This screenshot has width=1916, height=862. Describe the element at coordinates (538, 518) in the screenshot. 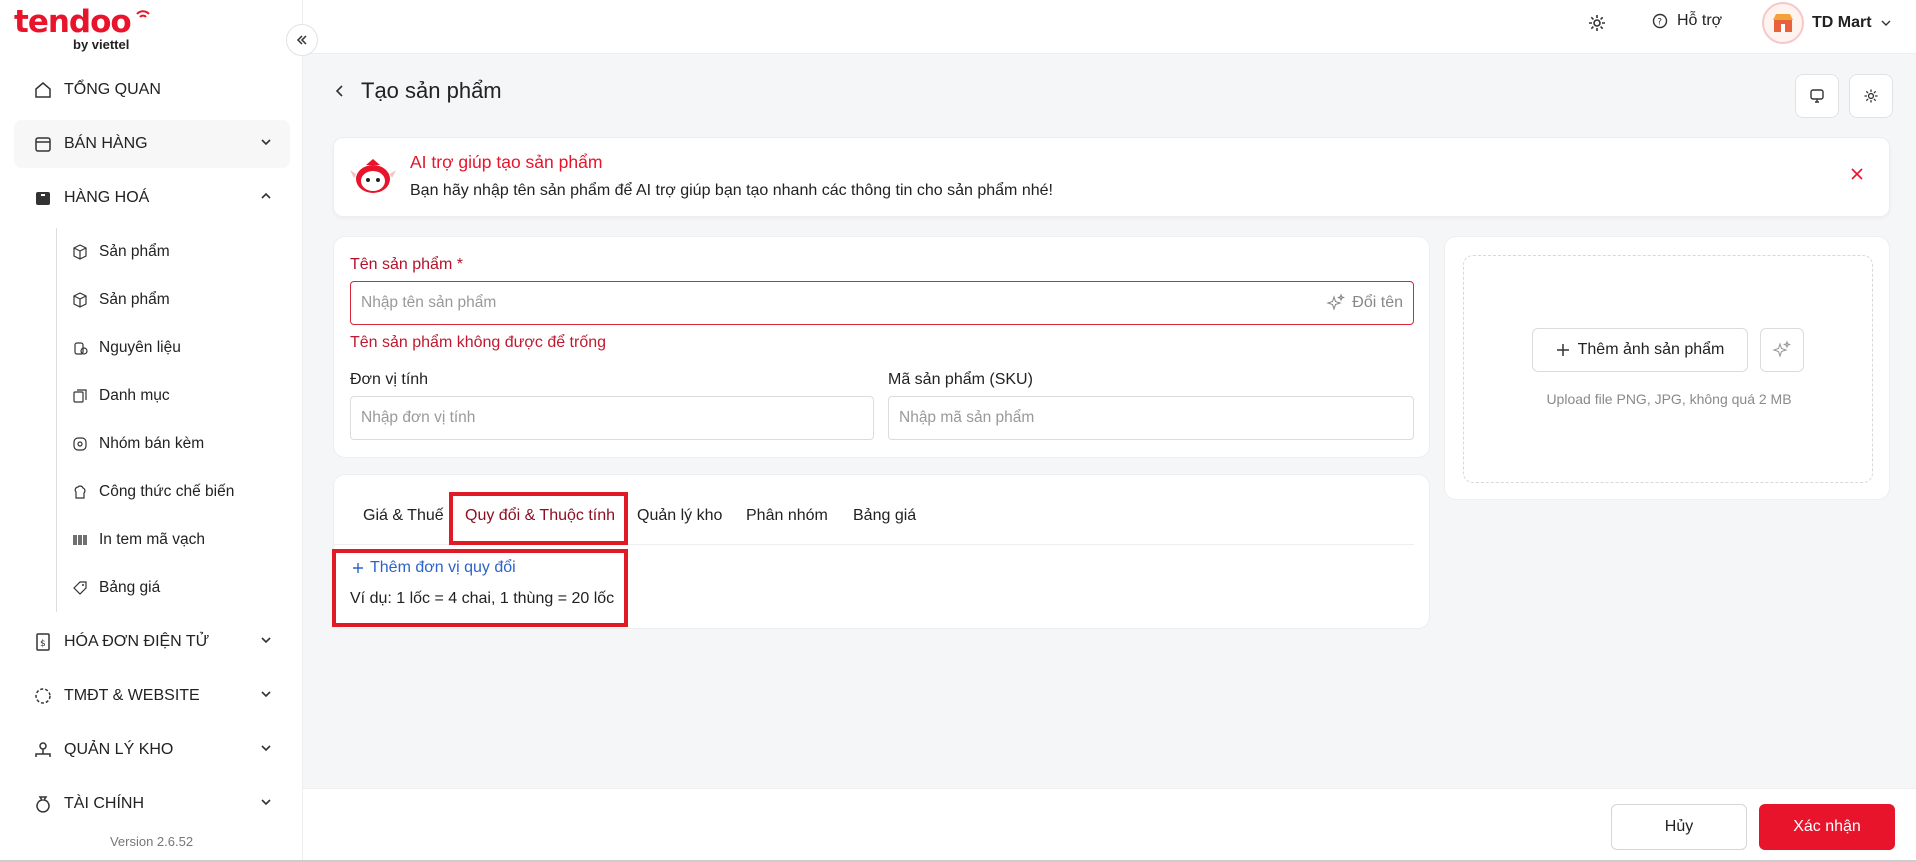

I see `tab-highlight-box` at that location.